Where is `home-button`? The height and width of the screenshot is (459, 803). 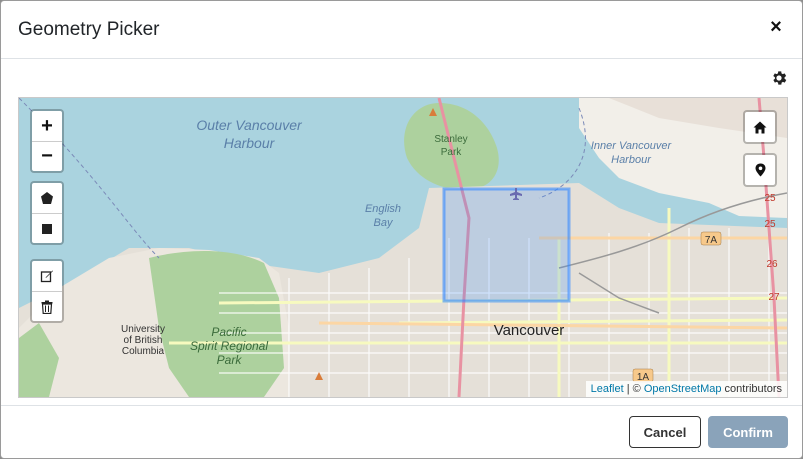
home-button is located at coordinates (760, 127).